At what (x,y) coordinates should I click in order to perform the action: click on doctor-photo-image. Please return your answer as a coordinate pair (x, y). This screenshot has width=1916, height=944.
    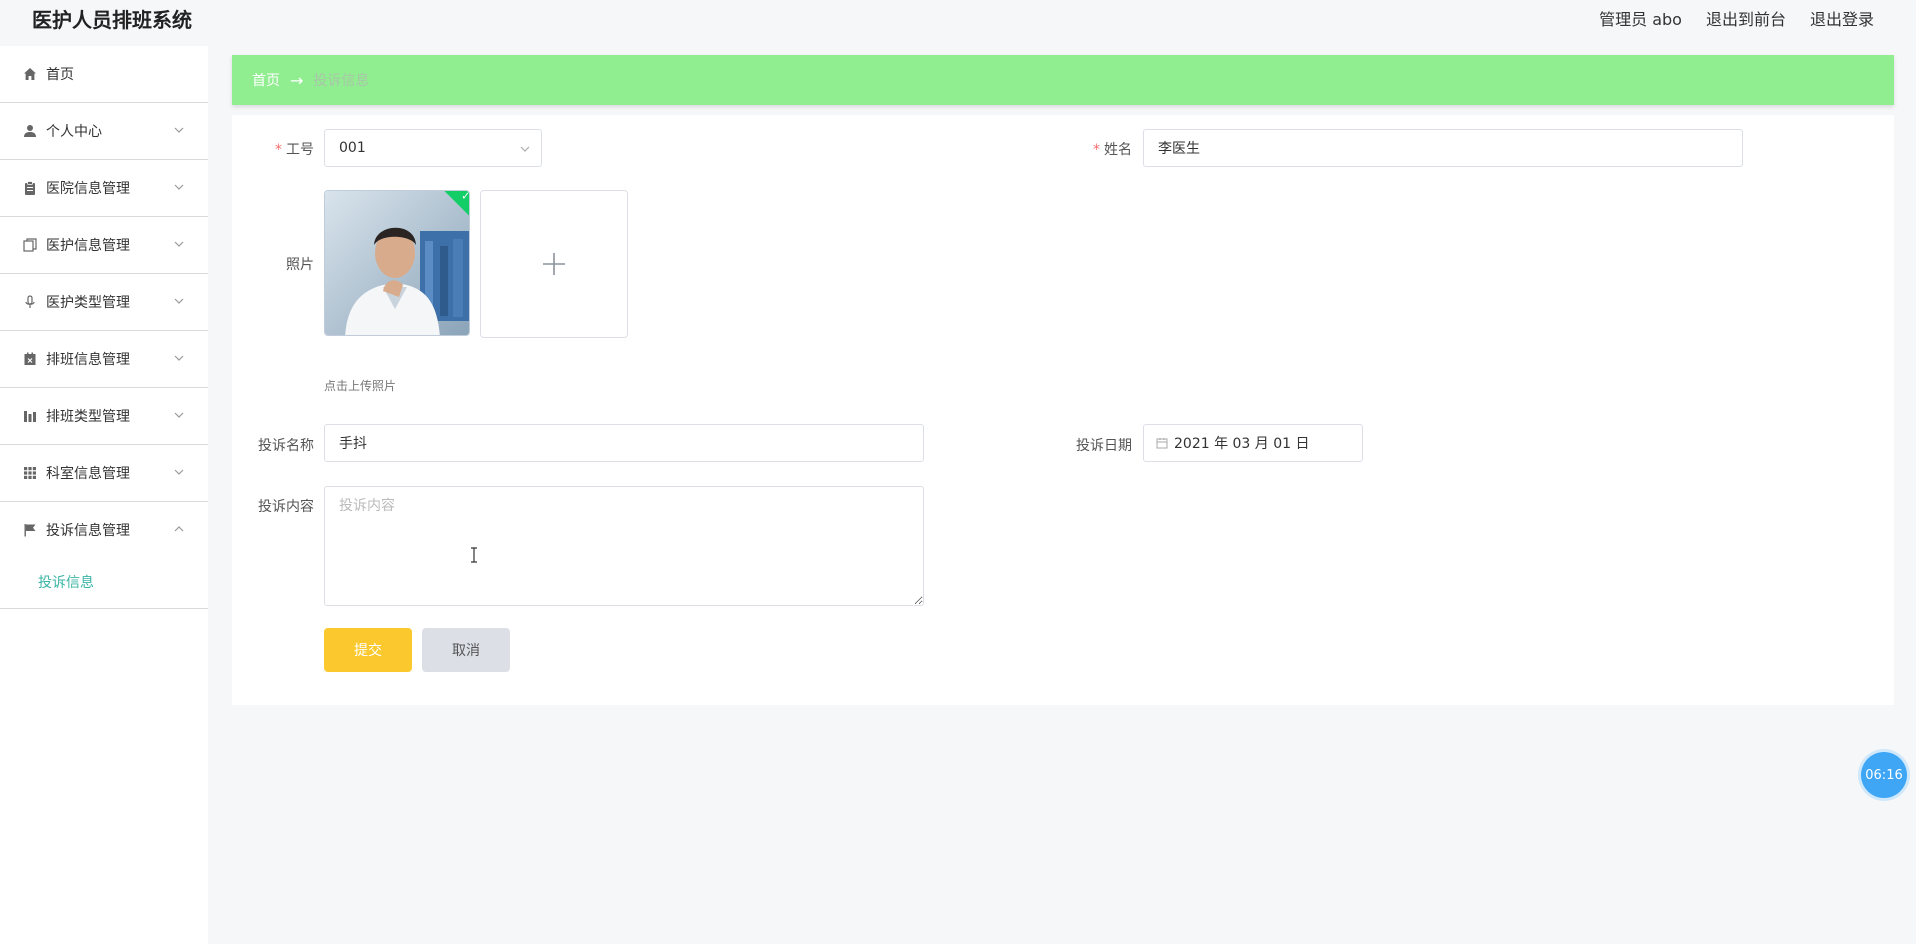
    Looking at the image, I should click on (397, 263).